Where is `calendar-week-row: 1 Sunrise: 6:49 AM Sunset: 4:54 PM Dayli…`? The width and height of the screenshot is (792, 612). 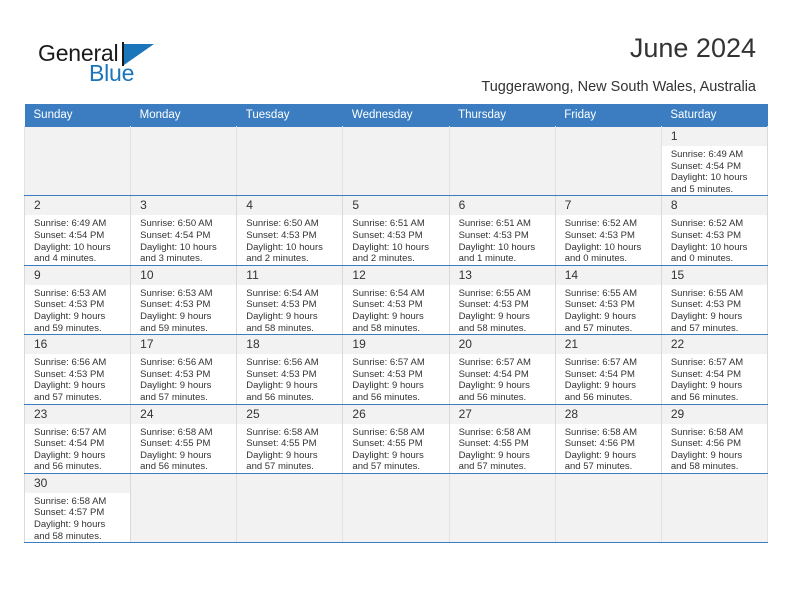 calendar-week-row: 1 Sunrise: 6:49 AM Sunset: 4:54 PM Dayli… is located at coordinates (396, 161).